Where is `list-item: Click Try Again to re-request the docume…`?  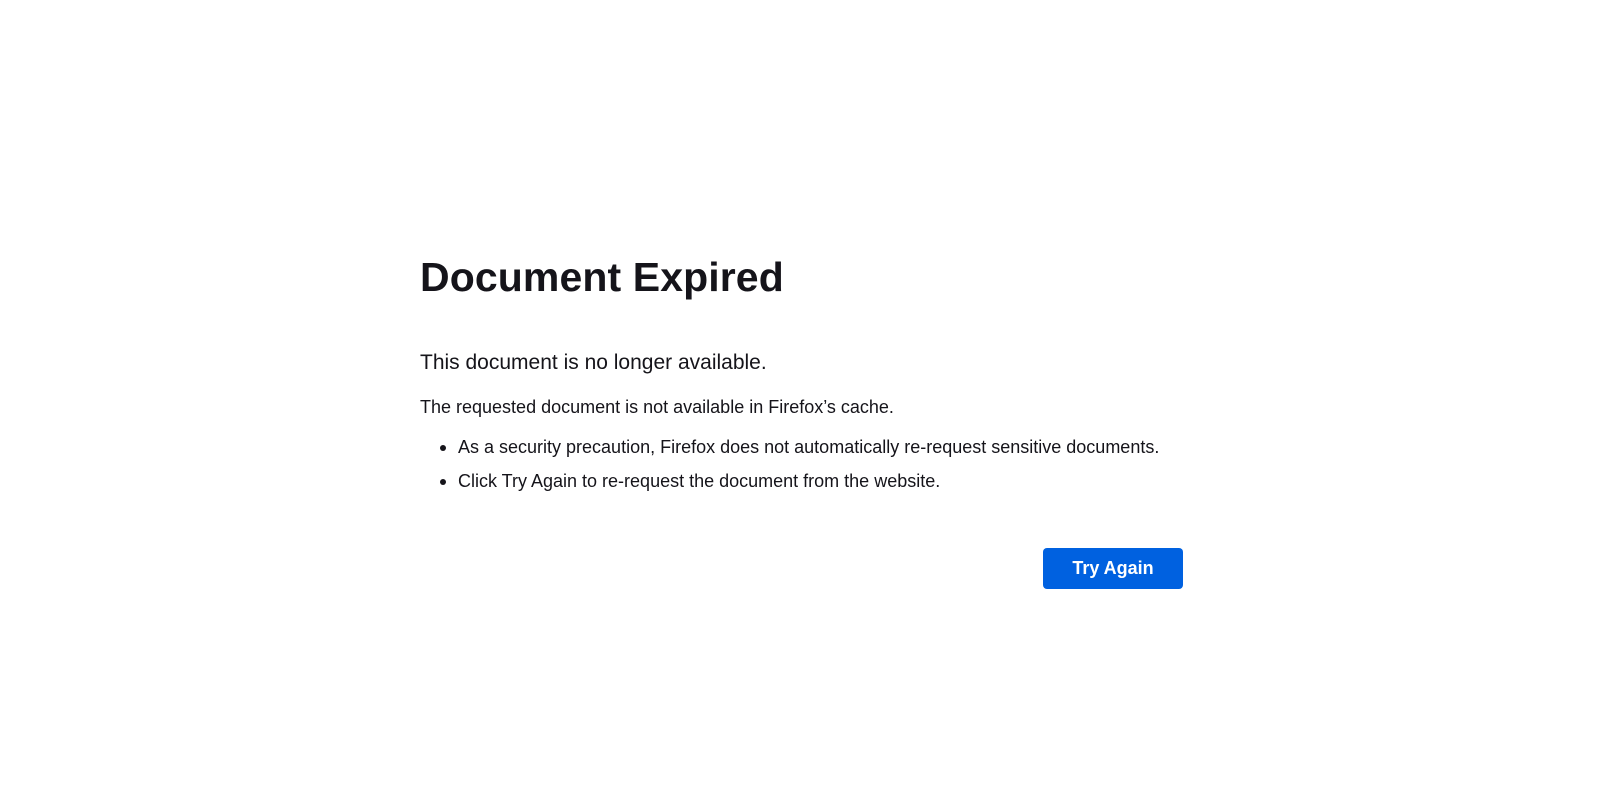 list-item: Click Try Again to re-request the docume… is located at coordinates (812, 481).